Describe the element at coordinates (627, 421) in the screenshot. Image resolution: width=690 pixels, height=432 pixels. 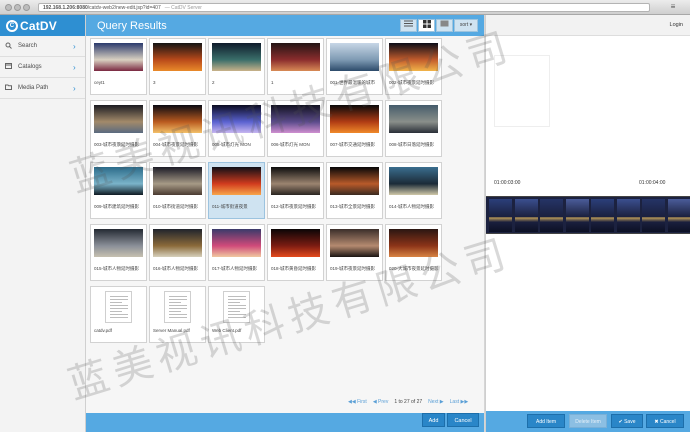
I see `save-button: ✔ Save` at that location.